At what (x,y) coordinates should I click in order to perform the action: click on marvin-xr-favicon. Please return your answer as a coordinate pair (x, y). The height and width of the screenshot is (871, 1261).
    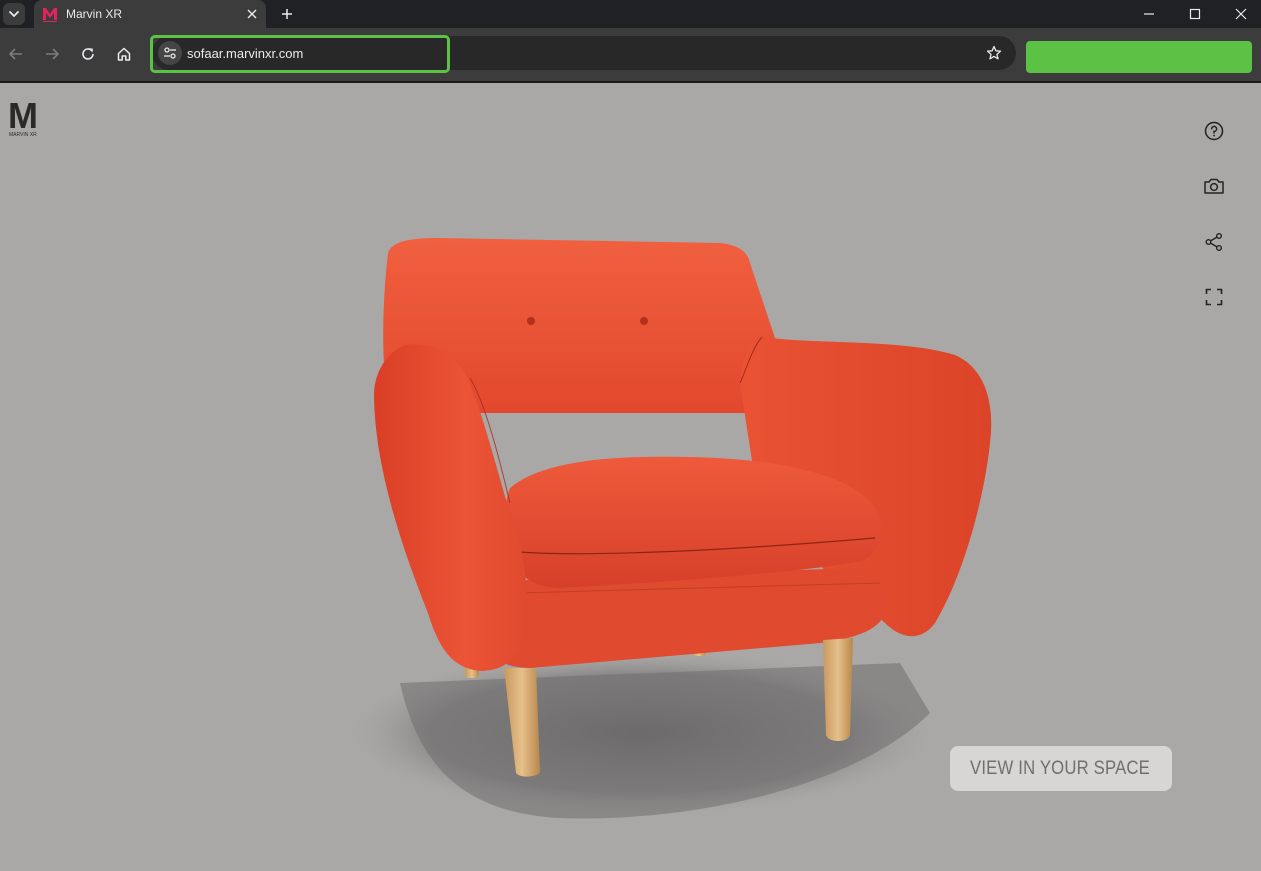
    Looking at the image, I should click on (50, 15).